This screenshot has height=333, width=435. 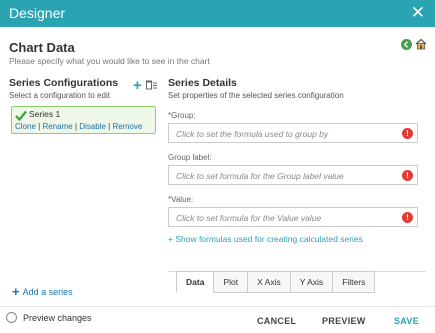 I want to click on page-title: Chart Data, so click(x=42, y=47).